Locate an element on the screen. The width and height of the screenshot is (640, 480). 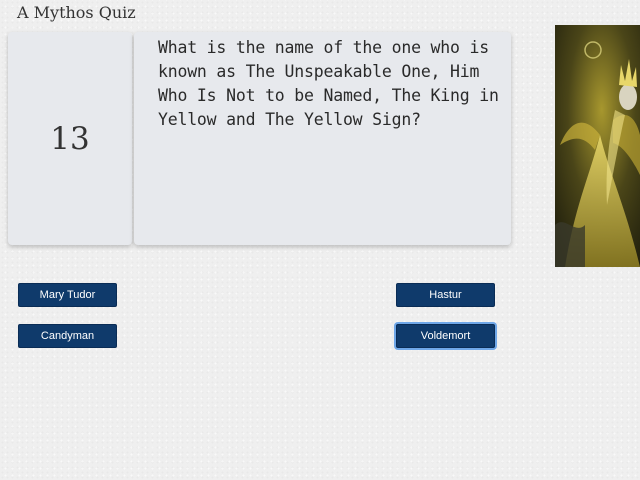
artwork-illustration is located at coordinates (597, 146).